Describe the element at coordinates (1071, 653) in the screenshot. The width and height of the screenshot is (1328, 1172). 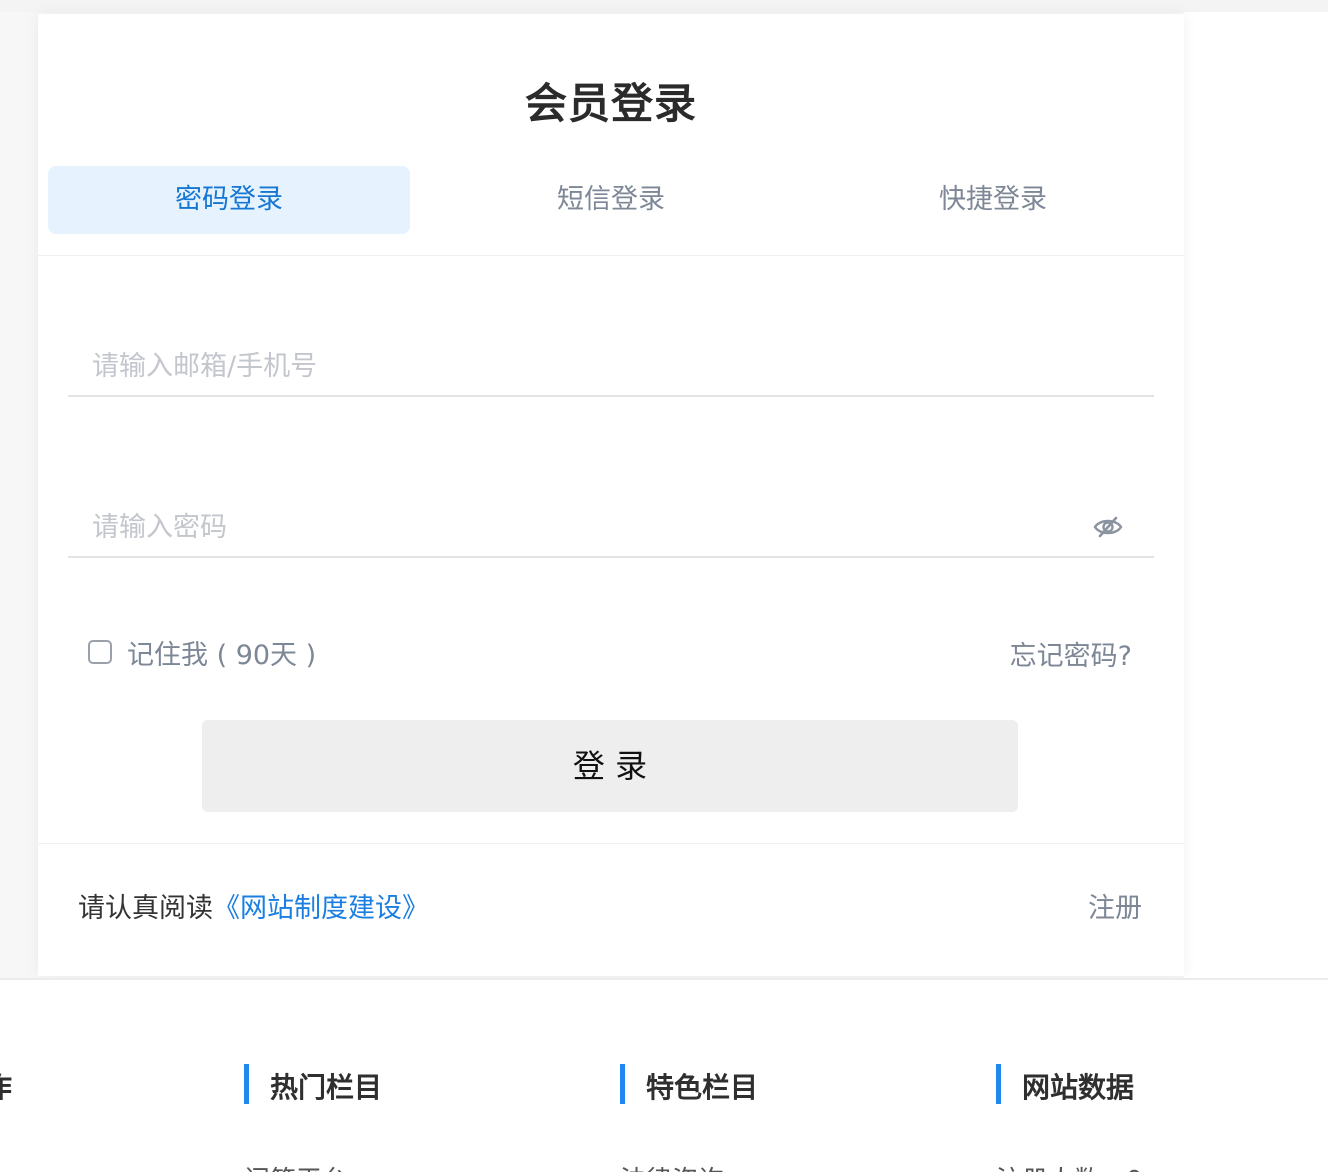
I see `forgot-password-link: 忘记密码?` at that location.